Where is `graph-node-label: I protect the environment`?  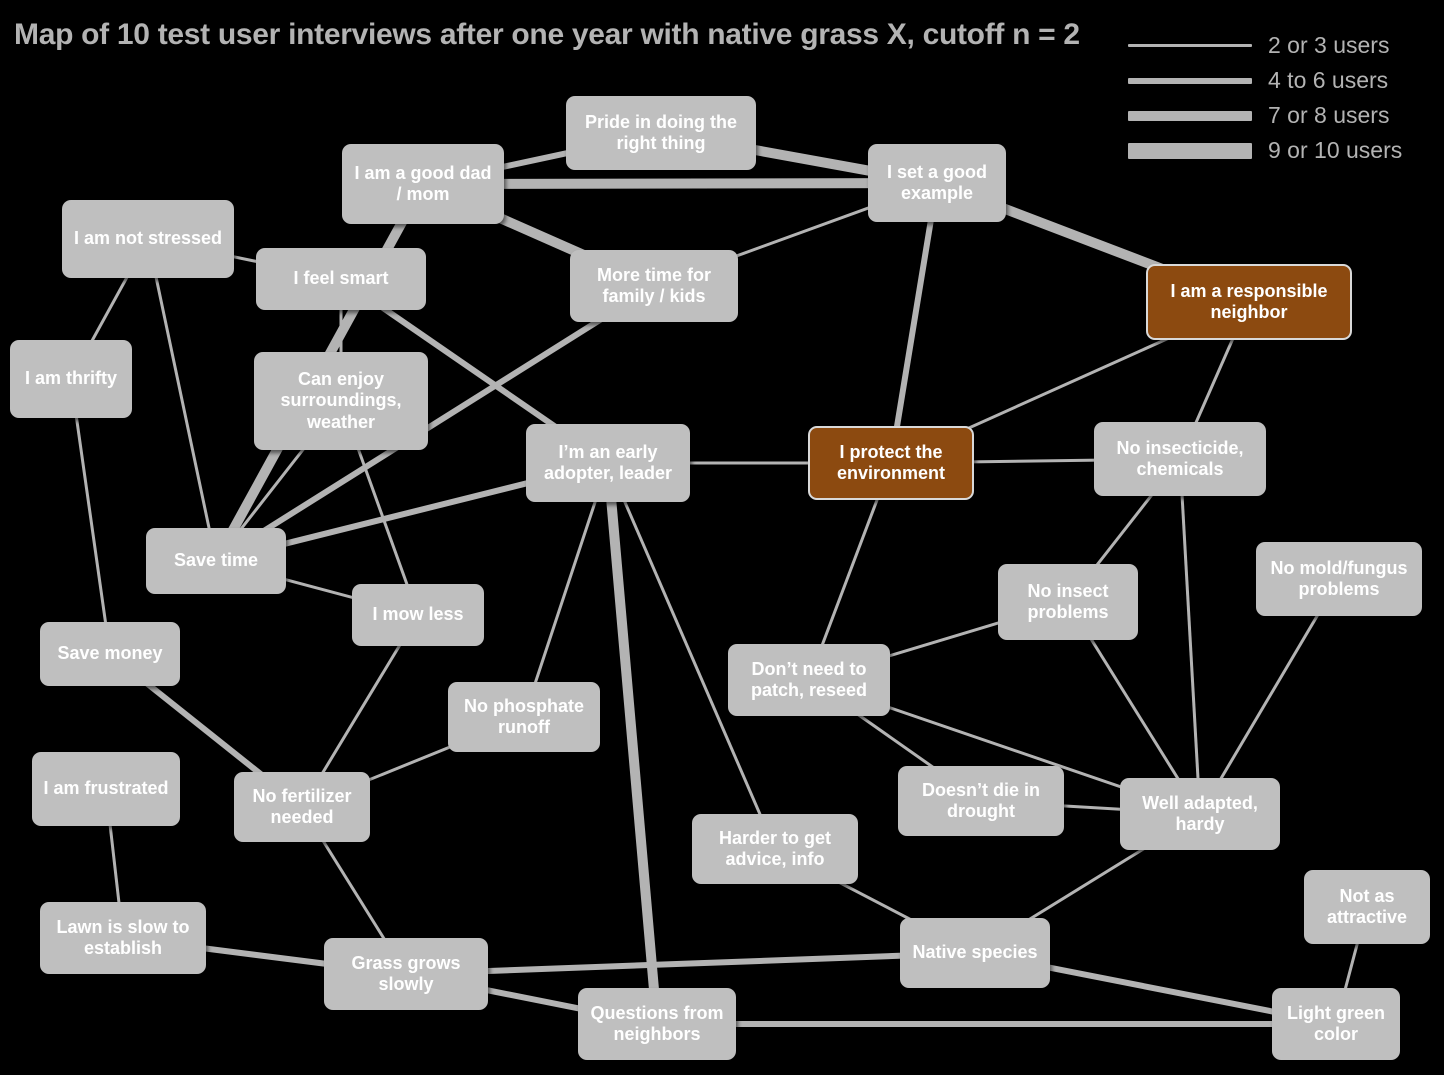 graph-node-label: I protect the environment is located at coordinates (891, 462).